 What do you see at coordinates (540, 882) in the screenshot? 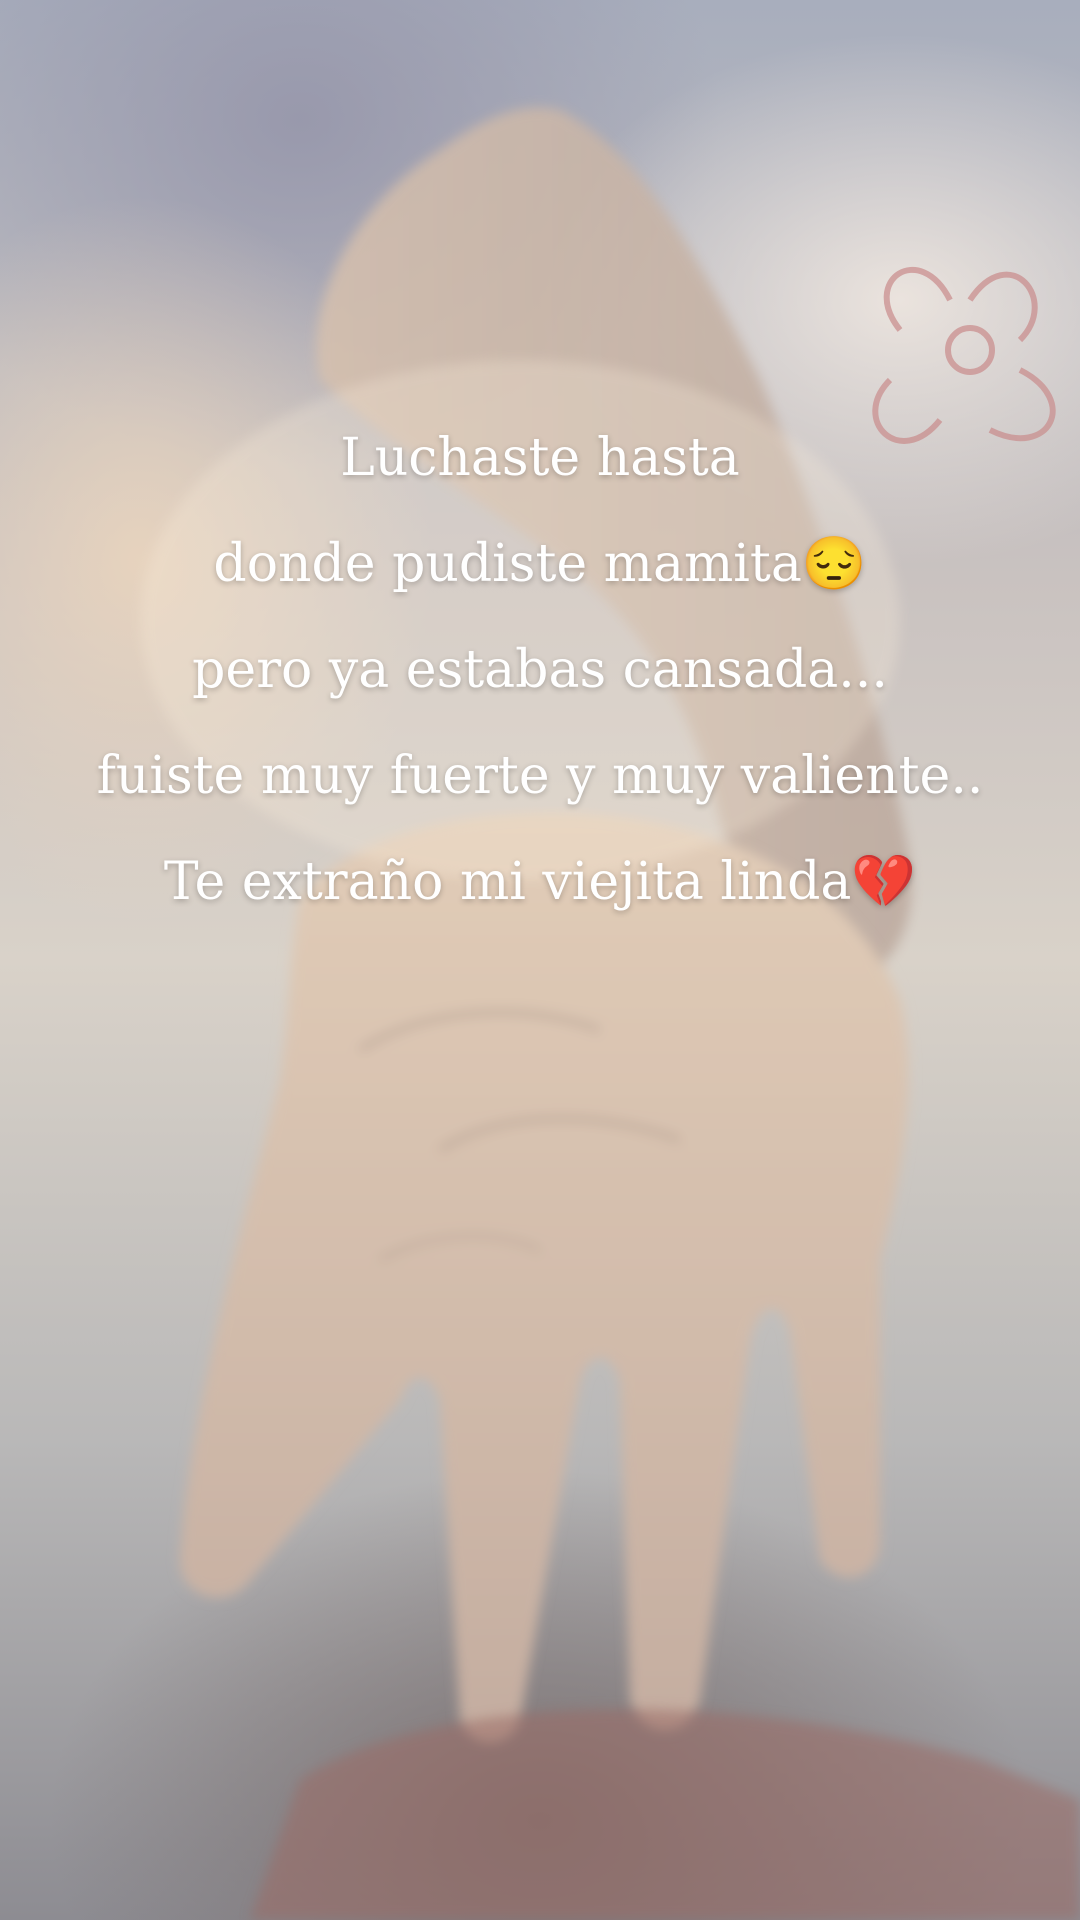
I see `caption-line-5: Te extraño mi viejita linda💔` at bounding box center [540, 882].